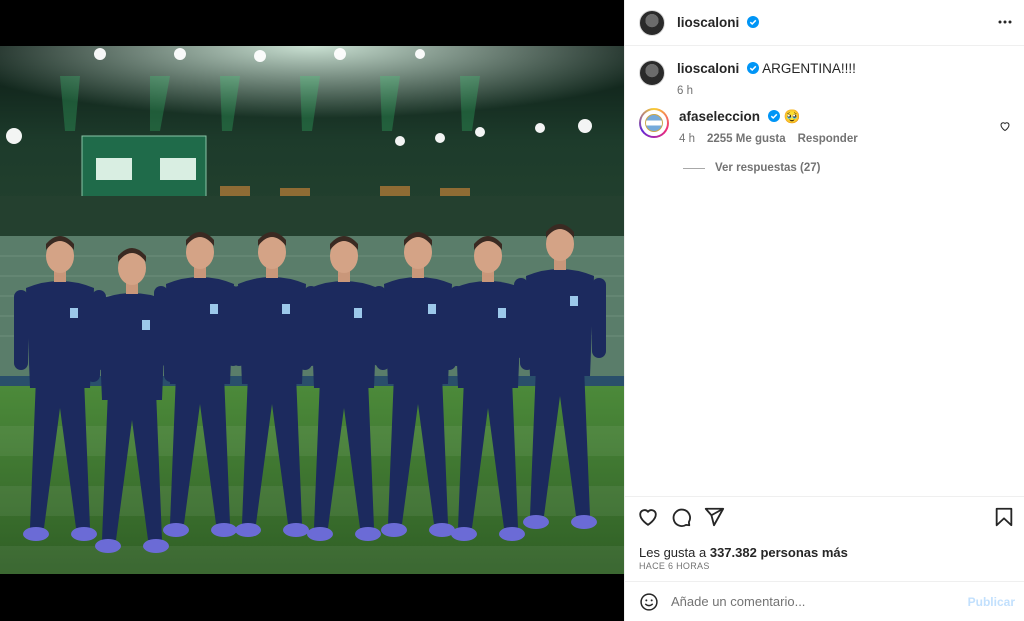 This screenshot has height=621, width=1024. What do you see at coordinates (779, 552) in the screenshot?
I see `likes-count: 337.382 personas más` at bounding box center [779, 552].